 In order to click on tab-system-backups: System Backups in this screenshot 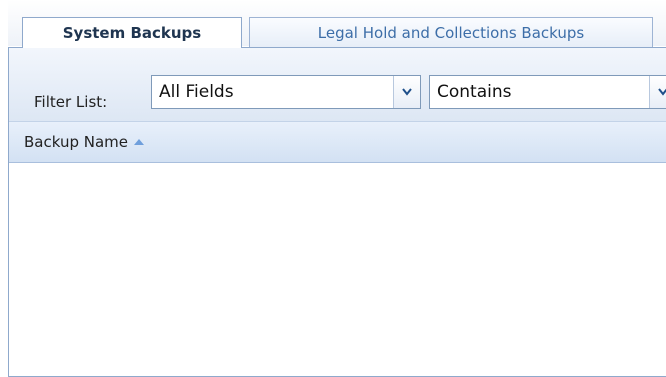, I will do `click(132, 32)`.